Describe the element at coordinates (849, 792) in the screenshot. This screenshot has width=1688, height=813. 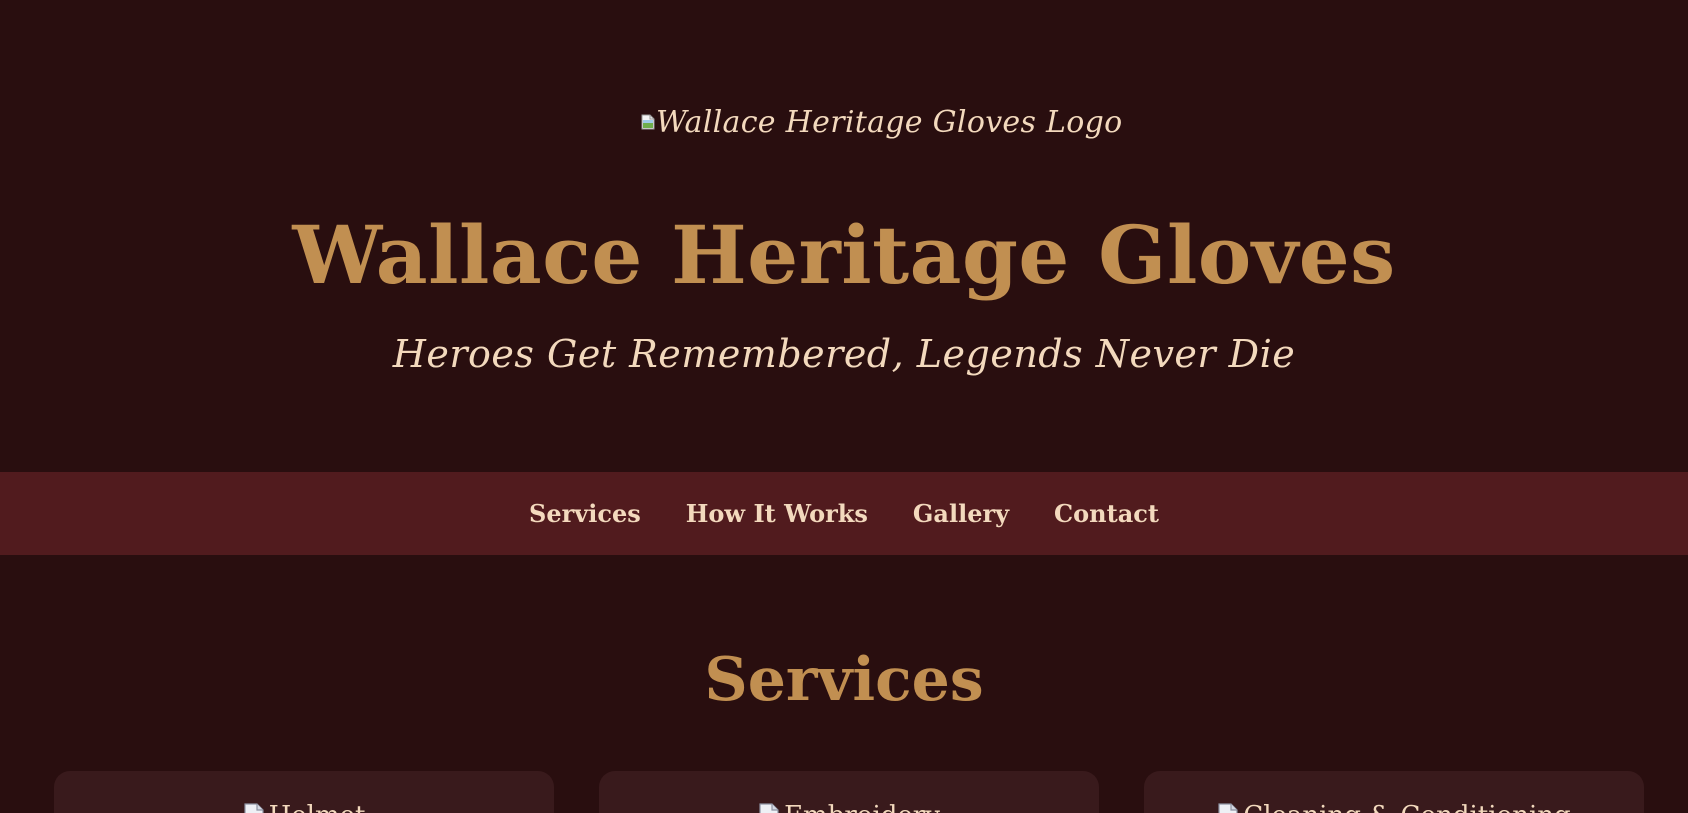
I see `service-card: Embroidery` at that location.